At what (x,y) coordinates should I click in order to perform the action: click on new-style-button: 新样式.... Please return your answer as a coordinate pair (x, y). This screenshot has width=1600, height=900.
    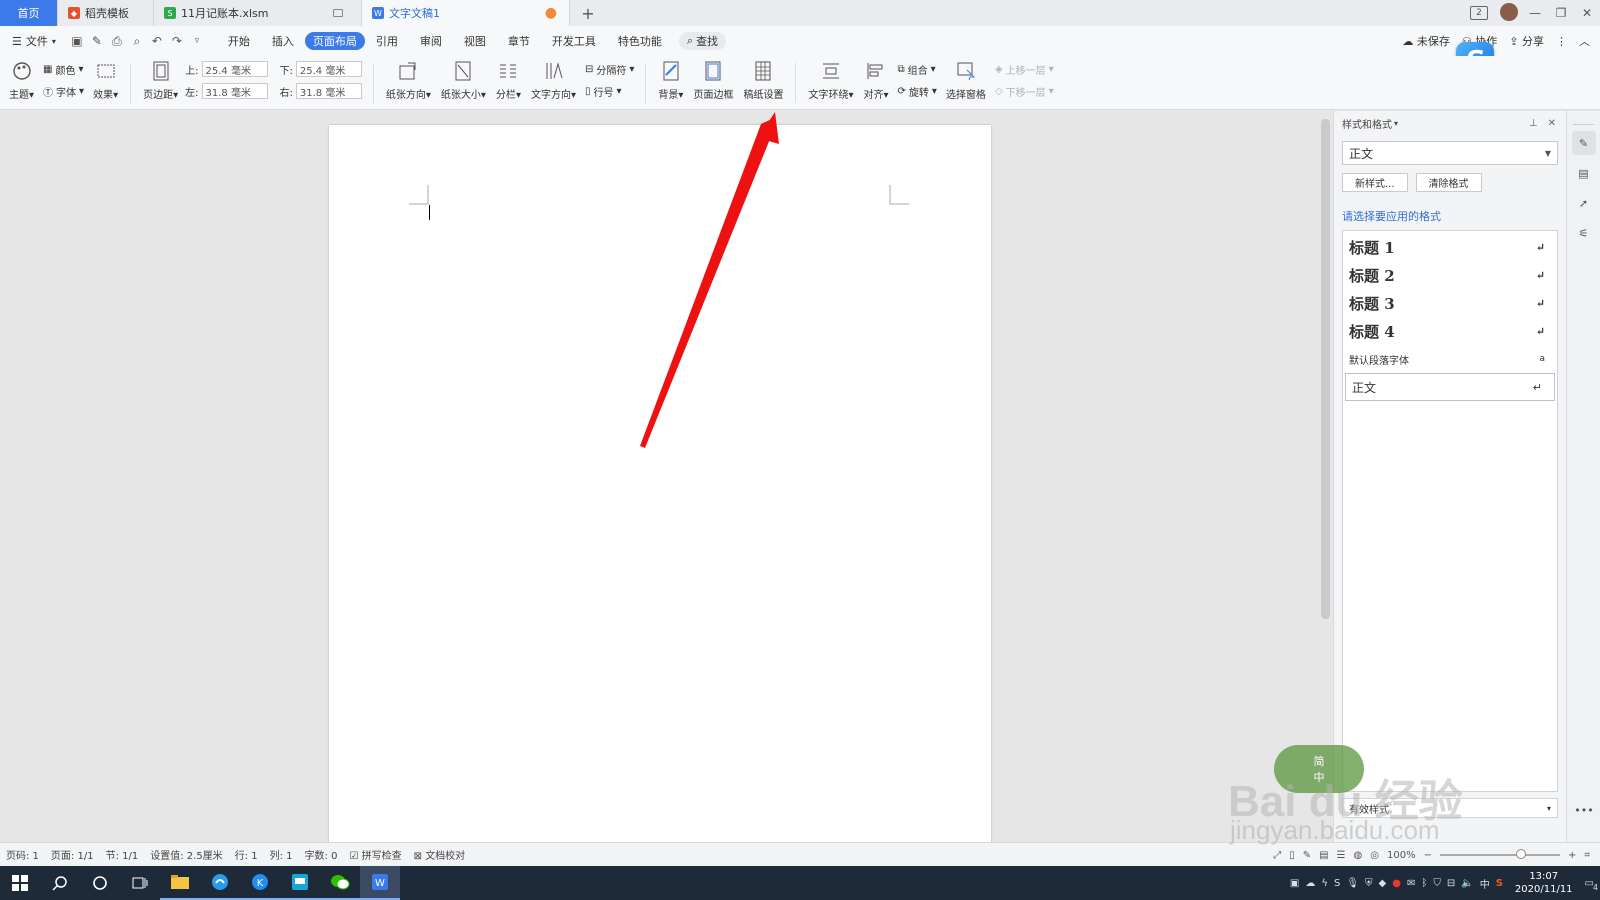
    Looking at the image, I should click on (1375, 182).